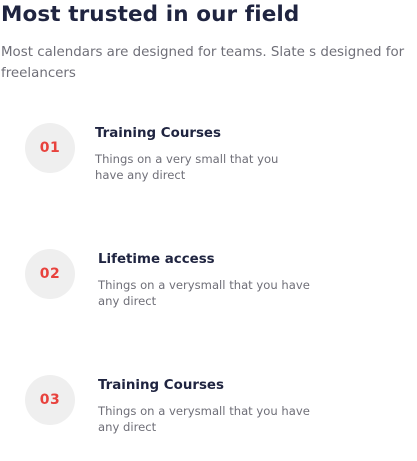 The width and height of the screenshot is (417, 461). I want to click on feature-number-badge: 02, so click(50, 274).